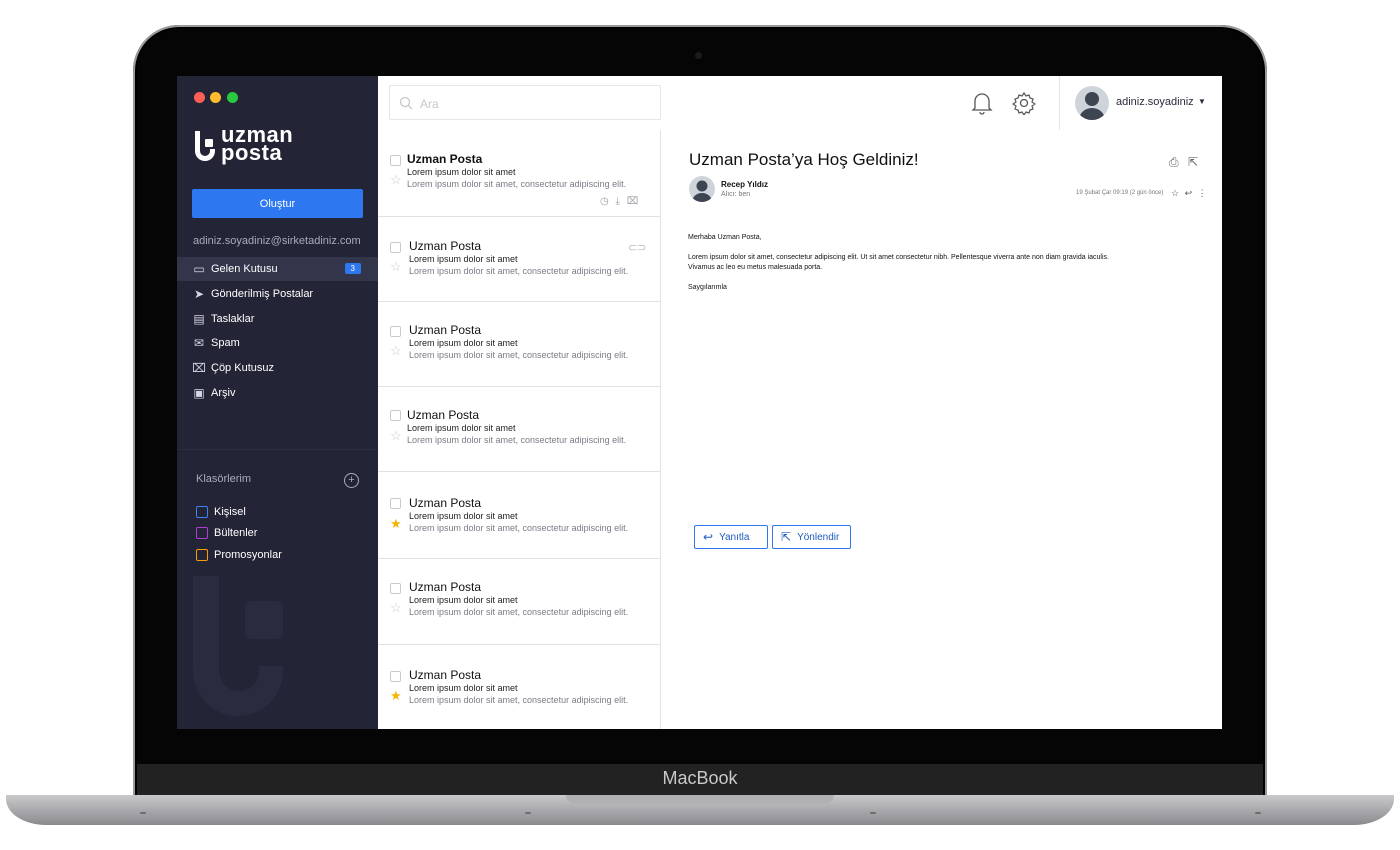  I want to click on folder-item-promotions: Promosyonlar, so click(239, 555).